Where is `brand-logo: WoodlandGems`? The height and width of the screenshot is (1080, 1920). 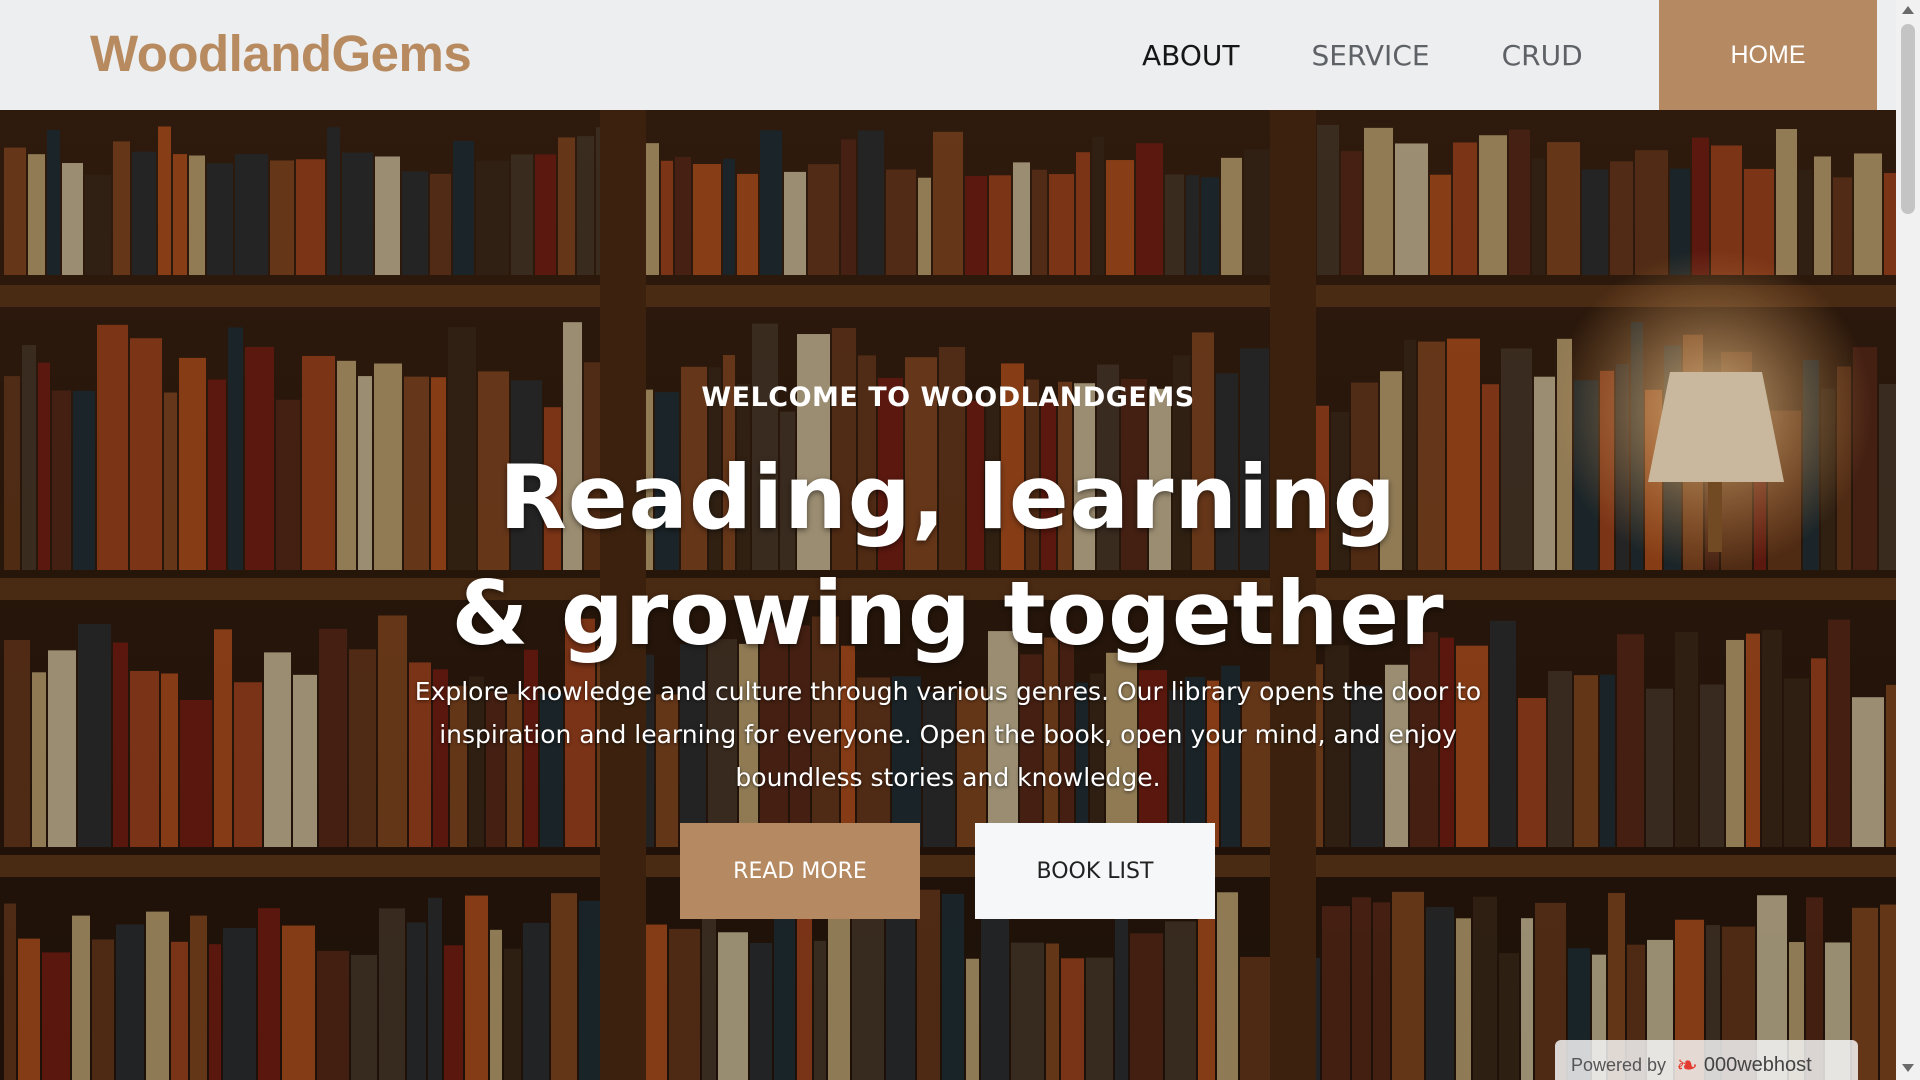
brand-logo: WoodlandGems is located at coordinates (281, 53).